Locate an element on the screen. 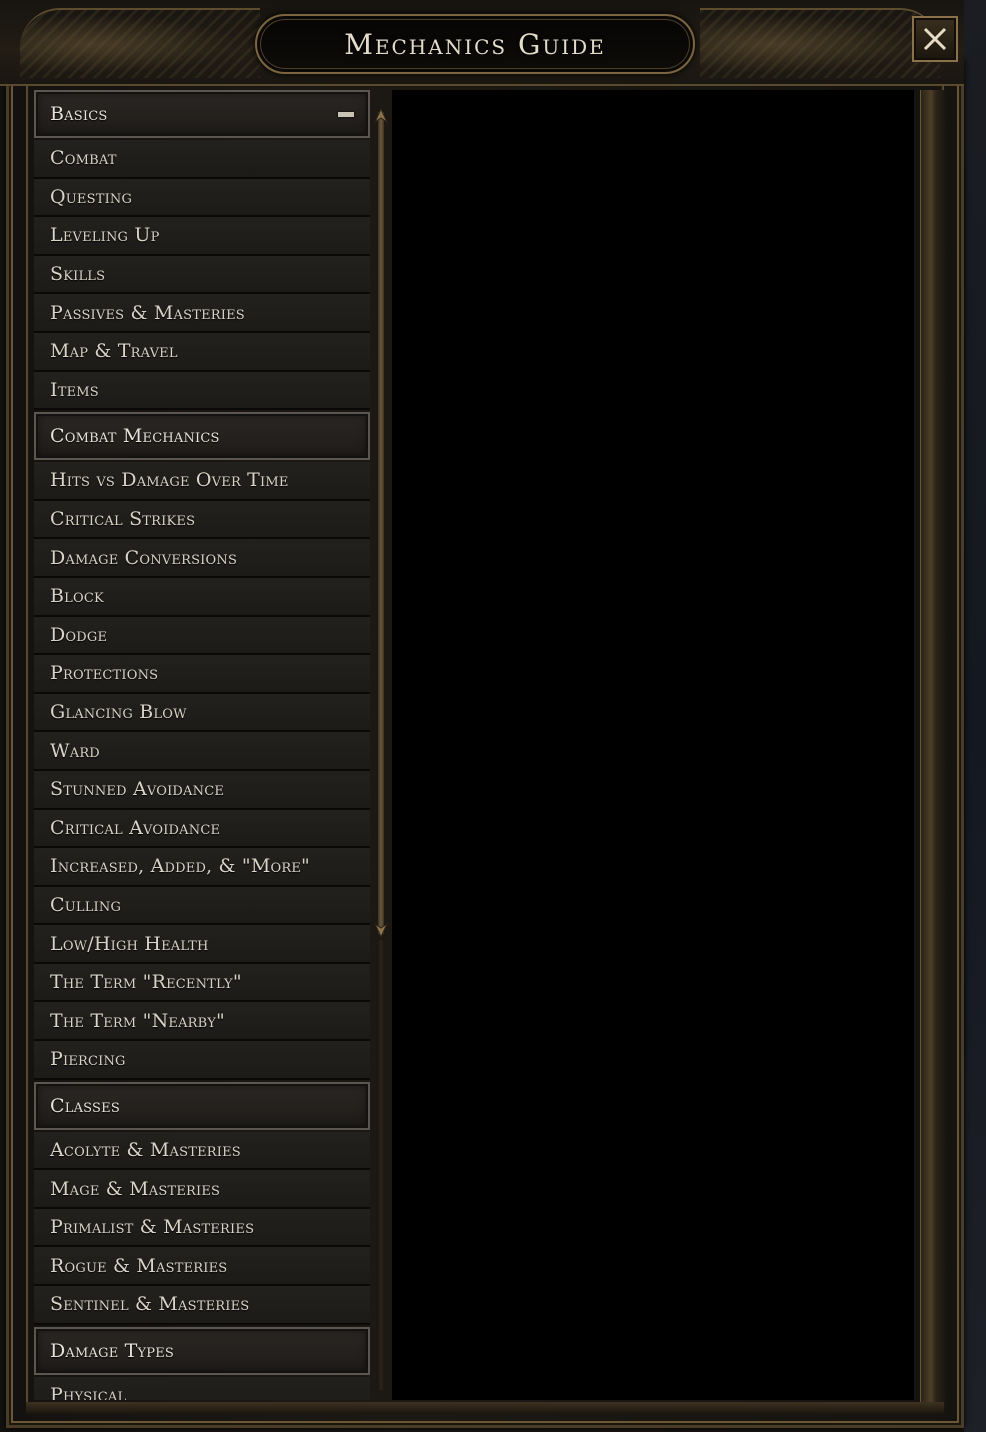  list-item: Hits vs Damage Over Time is located at coordinates (202, 481).